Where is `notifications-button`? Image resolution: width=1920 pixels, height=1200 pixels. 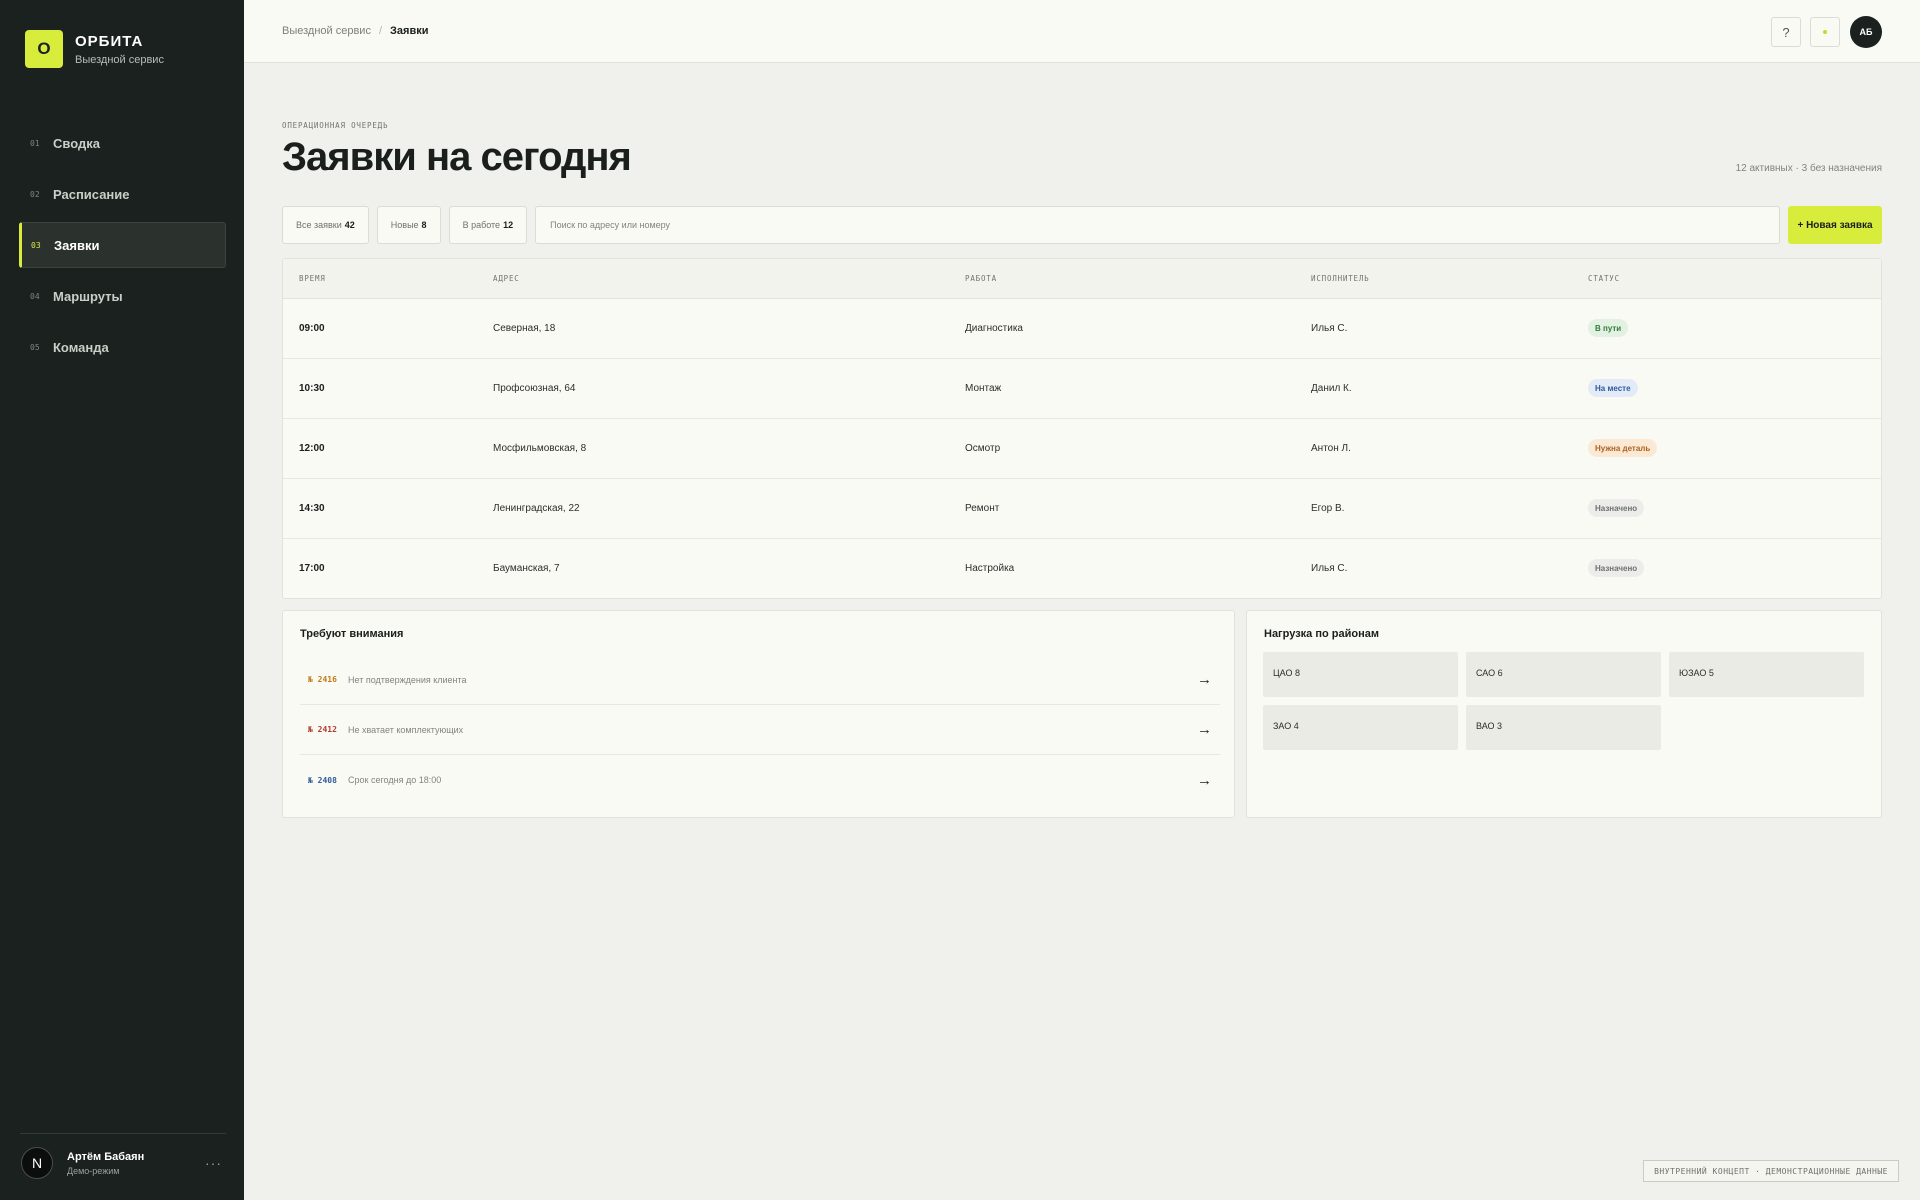 notifications-button is located at coordinates (1825, 32).